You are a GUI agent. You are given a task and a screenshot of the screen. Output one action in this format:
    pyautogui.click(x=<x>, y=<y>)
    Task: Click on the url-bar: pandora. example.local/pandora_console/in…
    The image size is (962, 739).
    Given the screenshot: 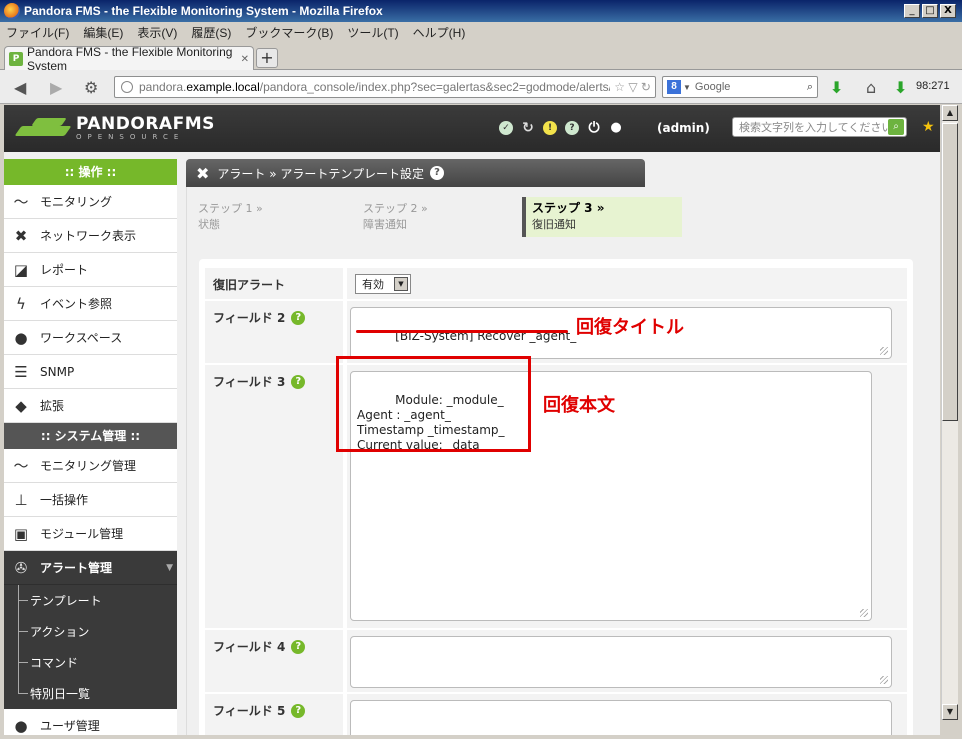 What is the action you would take?
    pyautogui.click(x=385, y=87)
    